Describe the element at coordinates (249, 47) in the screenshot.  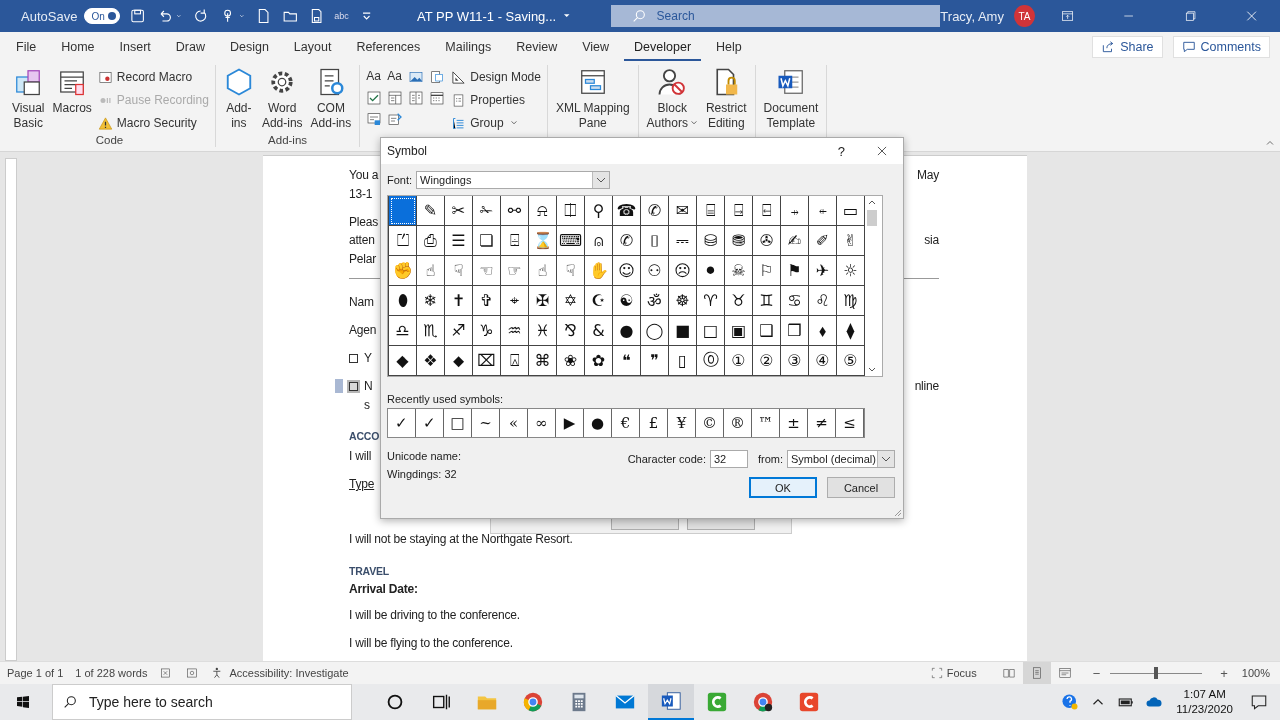
I see `ribbon-tab: Design` at that location.